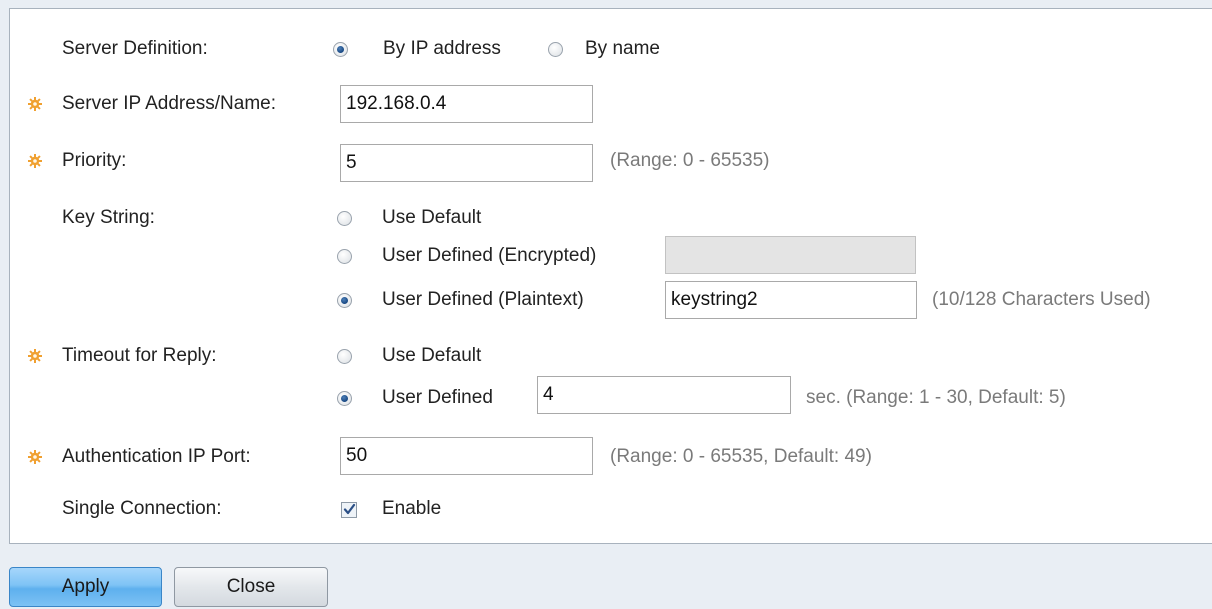  What do you see at coordinates (344, 356) in the screenshot?
I see `radio-timeout-use-default` at bounding box center [344, 356].